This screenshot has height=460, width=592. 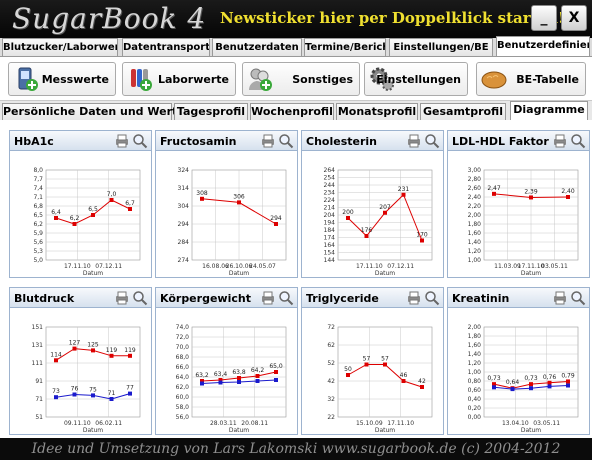 I want to click on y-tick-label: 8,0, so click(x=38, y=170).